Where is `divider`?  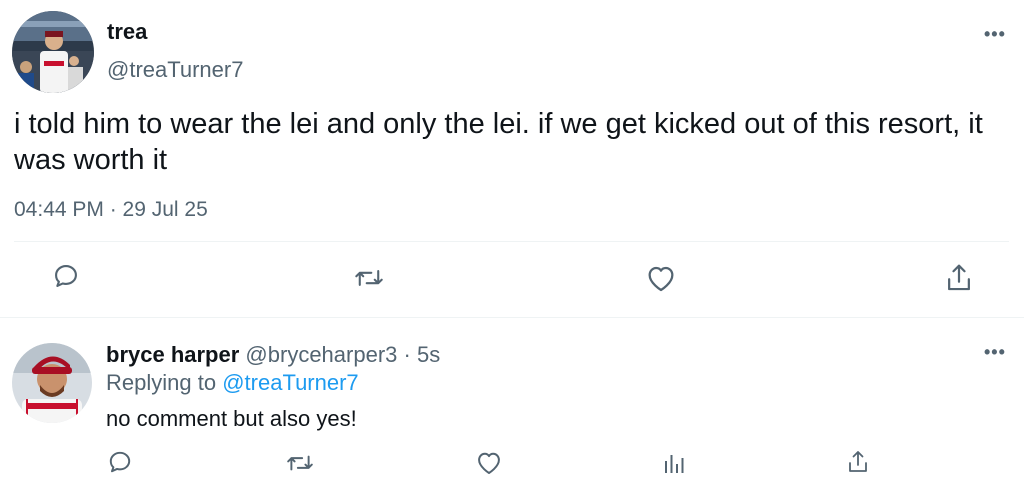
divider is located at coordinates (511, 241).